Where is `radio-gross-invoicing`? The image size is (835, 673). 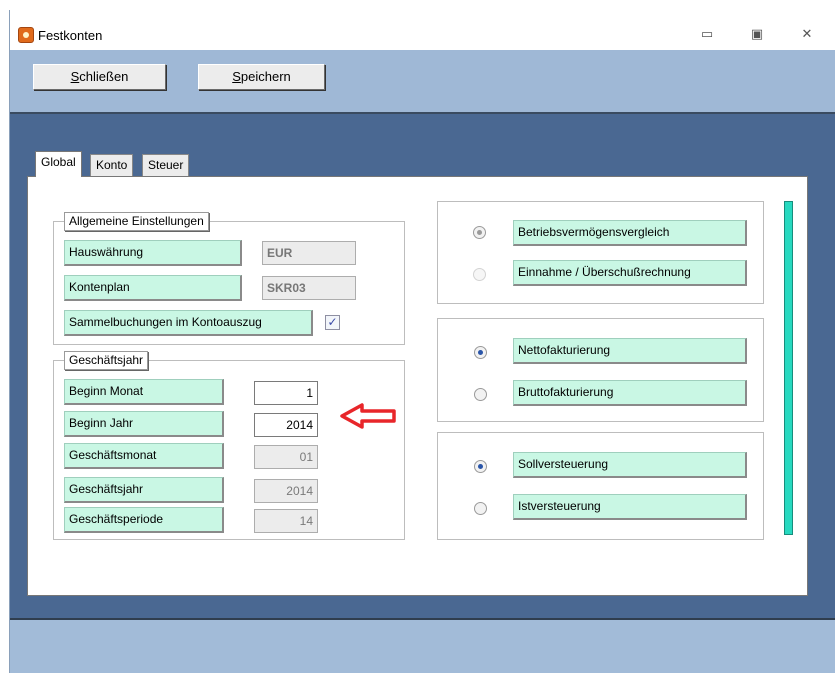 radio-gross-invoicing is located at coordinates (480, 394).